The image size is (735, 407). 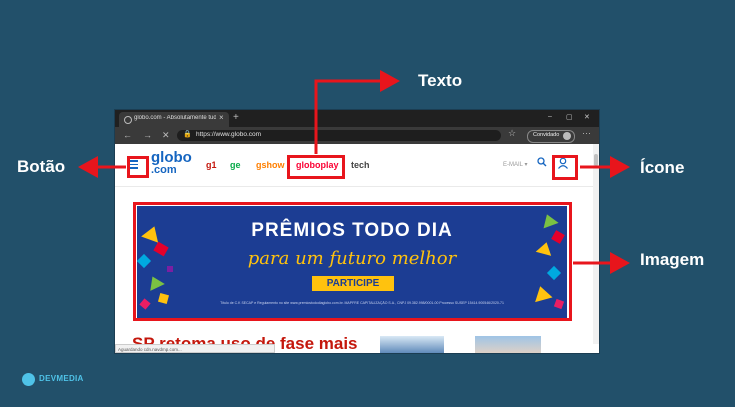 I want to click on devmedia-logo-icon, so click(x=28, y=379).